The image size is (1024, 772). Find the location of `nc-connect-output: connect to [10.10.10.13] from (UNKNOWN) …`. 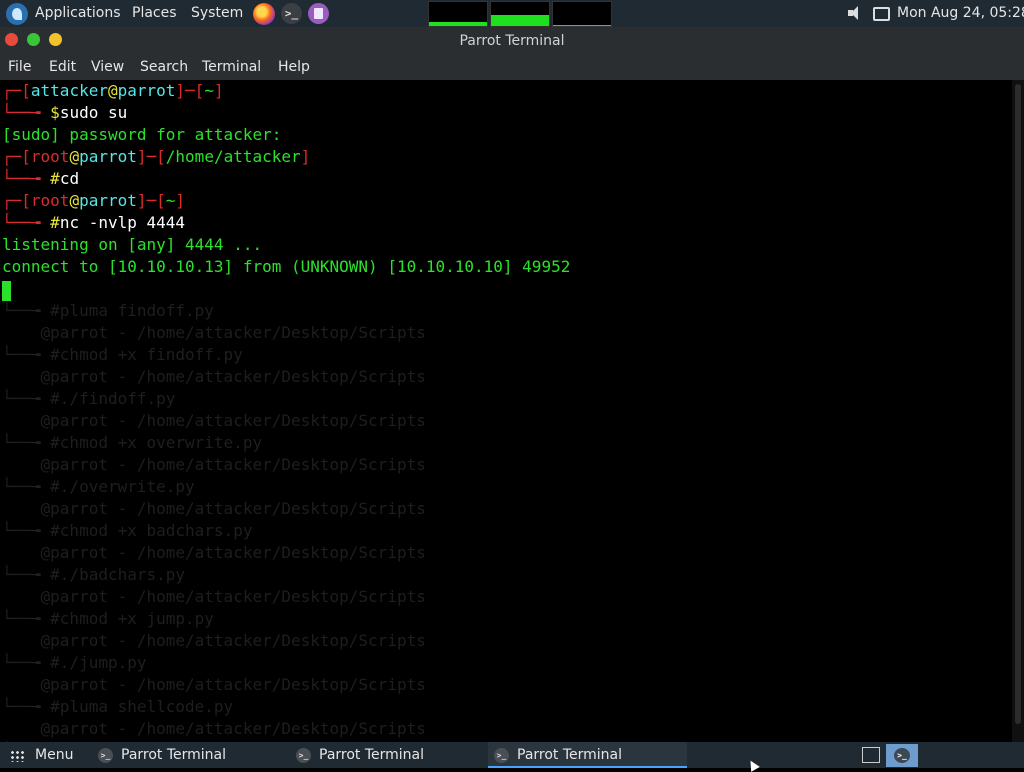

nc-connect-output: connect to [10.10.10.13] from (UNKNOWN) … is located at coordinates (286, 266).